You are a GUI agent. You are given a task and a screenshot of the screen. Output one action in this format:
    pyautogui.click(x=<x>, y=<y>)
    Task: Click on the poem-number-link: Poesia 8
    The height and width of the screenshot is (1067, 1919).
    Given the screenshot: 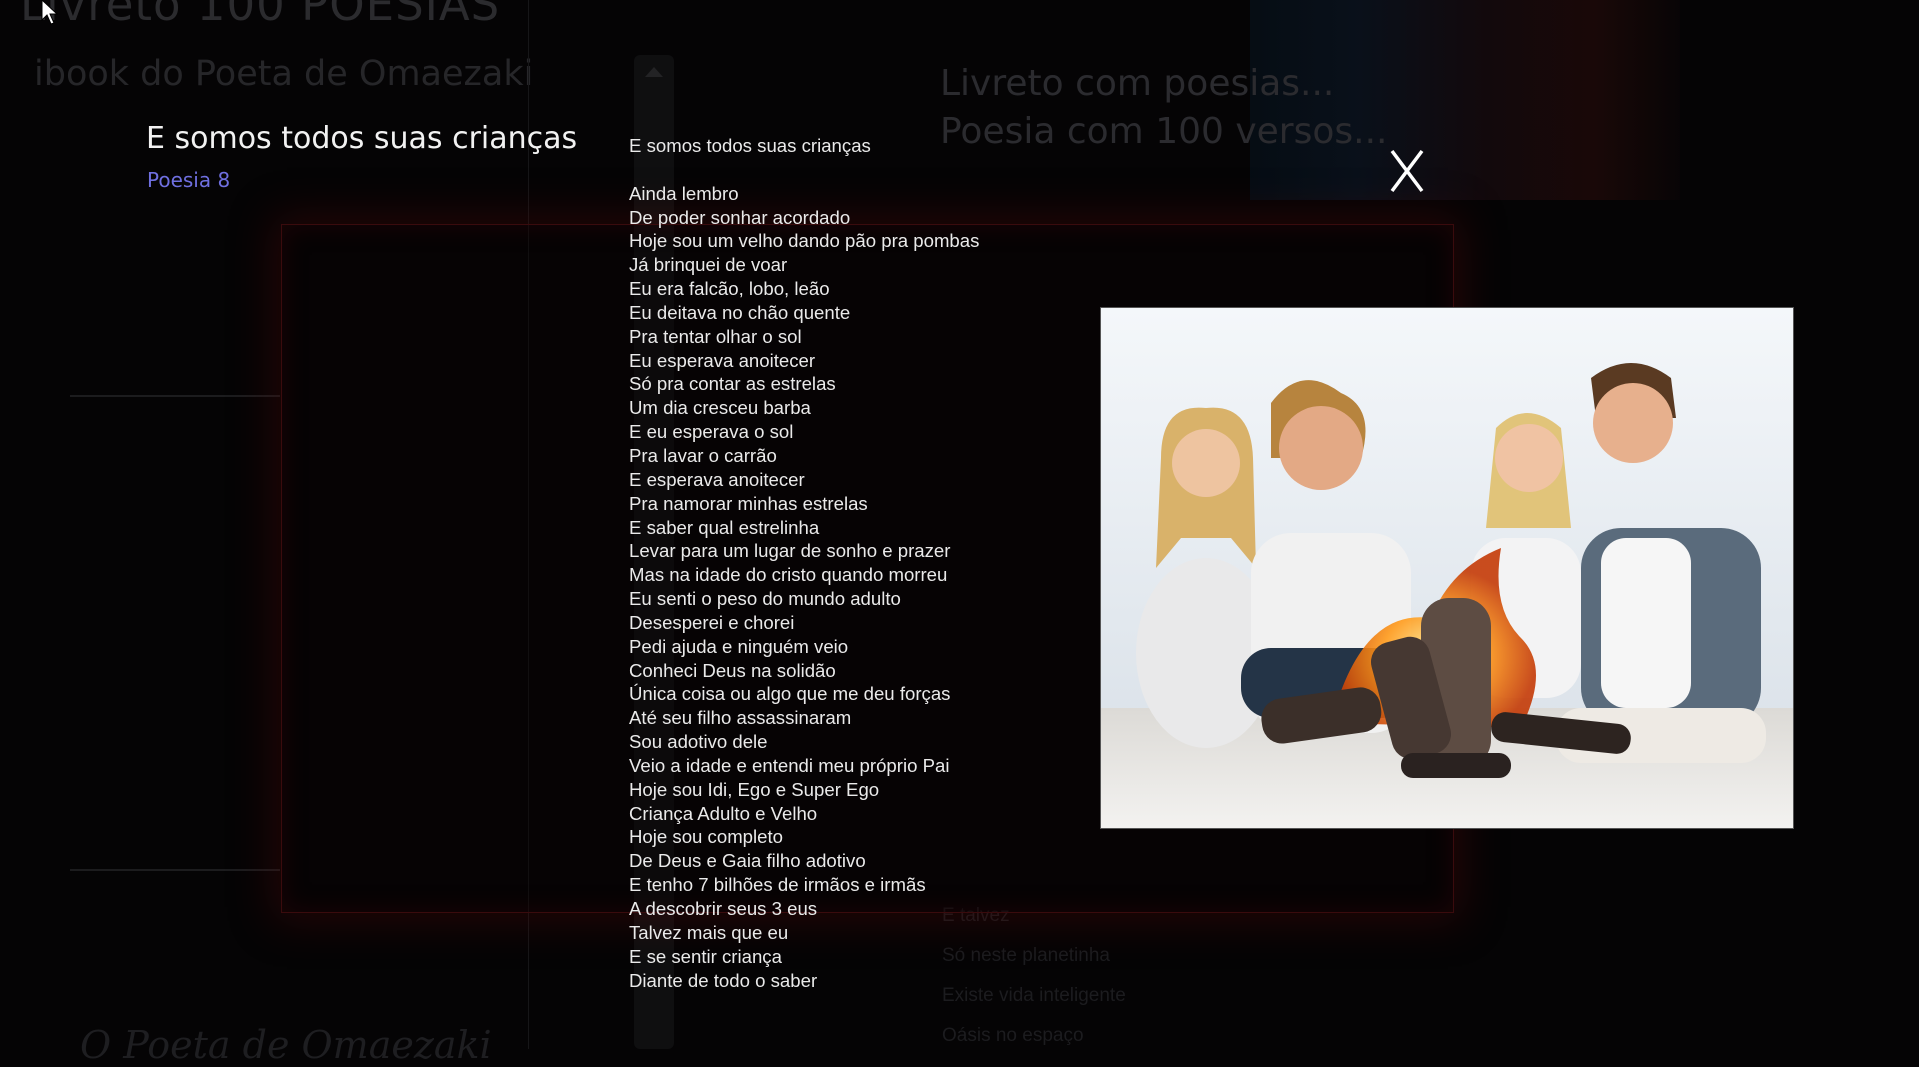 What is the action you would take?
    pyautogui.click(x=188, y=180)
    